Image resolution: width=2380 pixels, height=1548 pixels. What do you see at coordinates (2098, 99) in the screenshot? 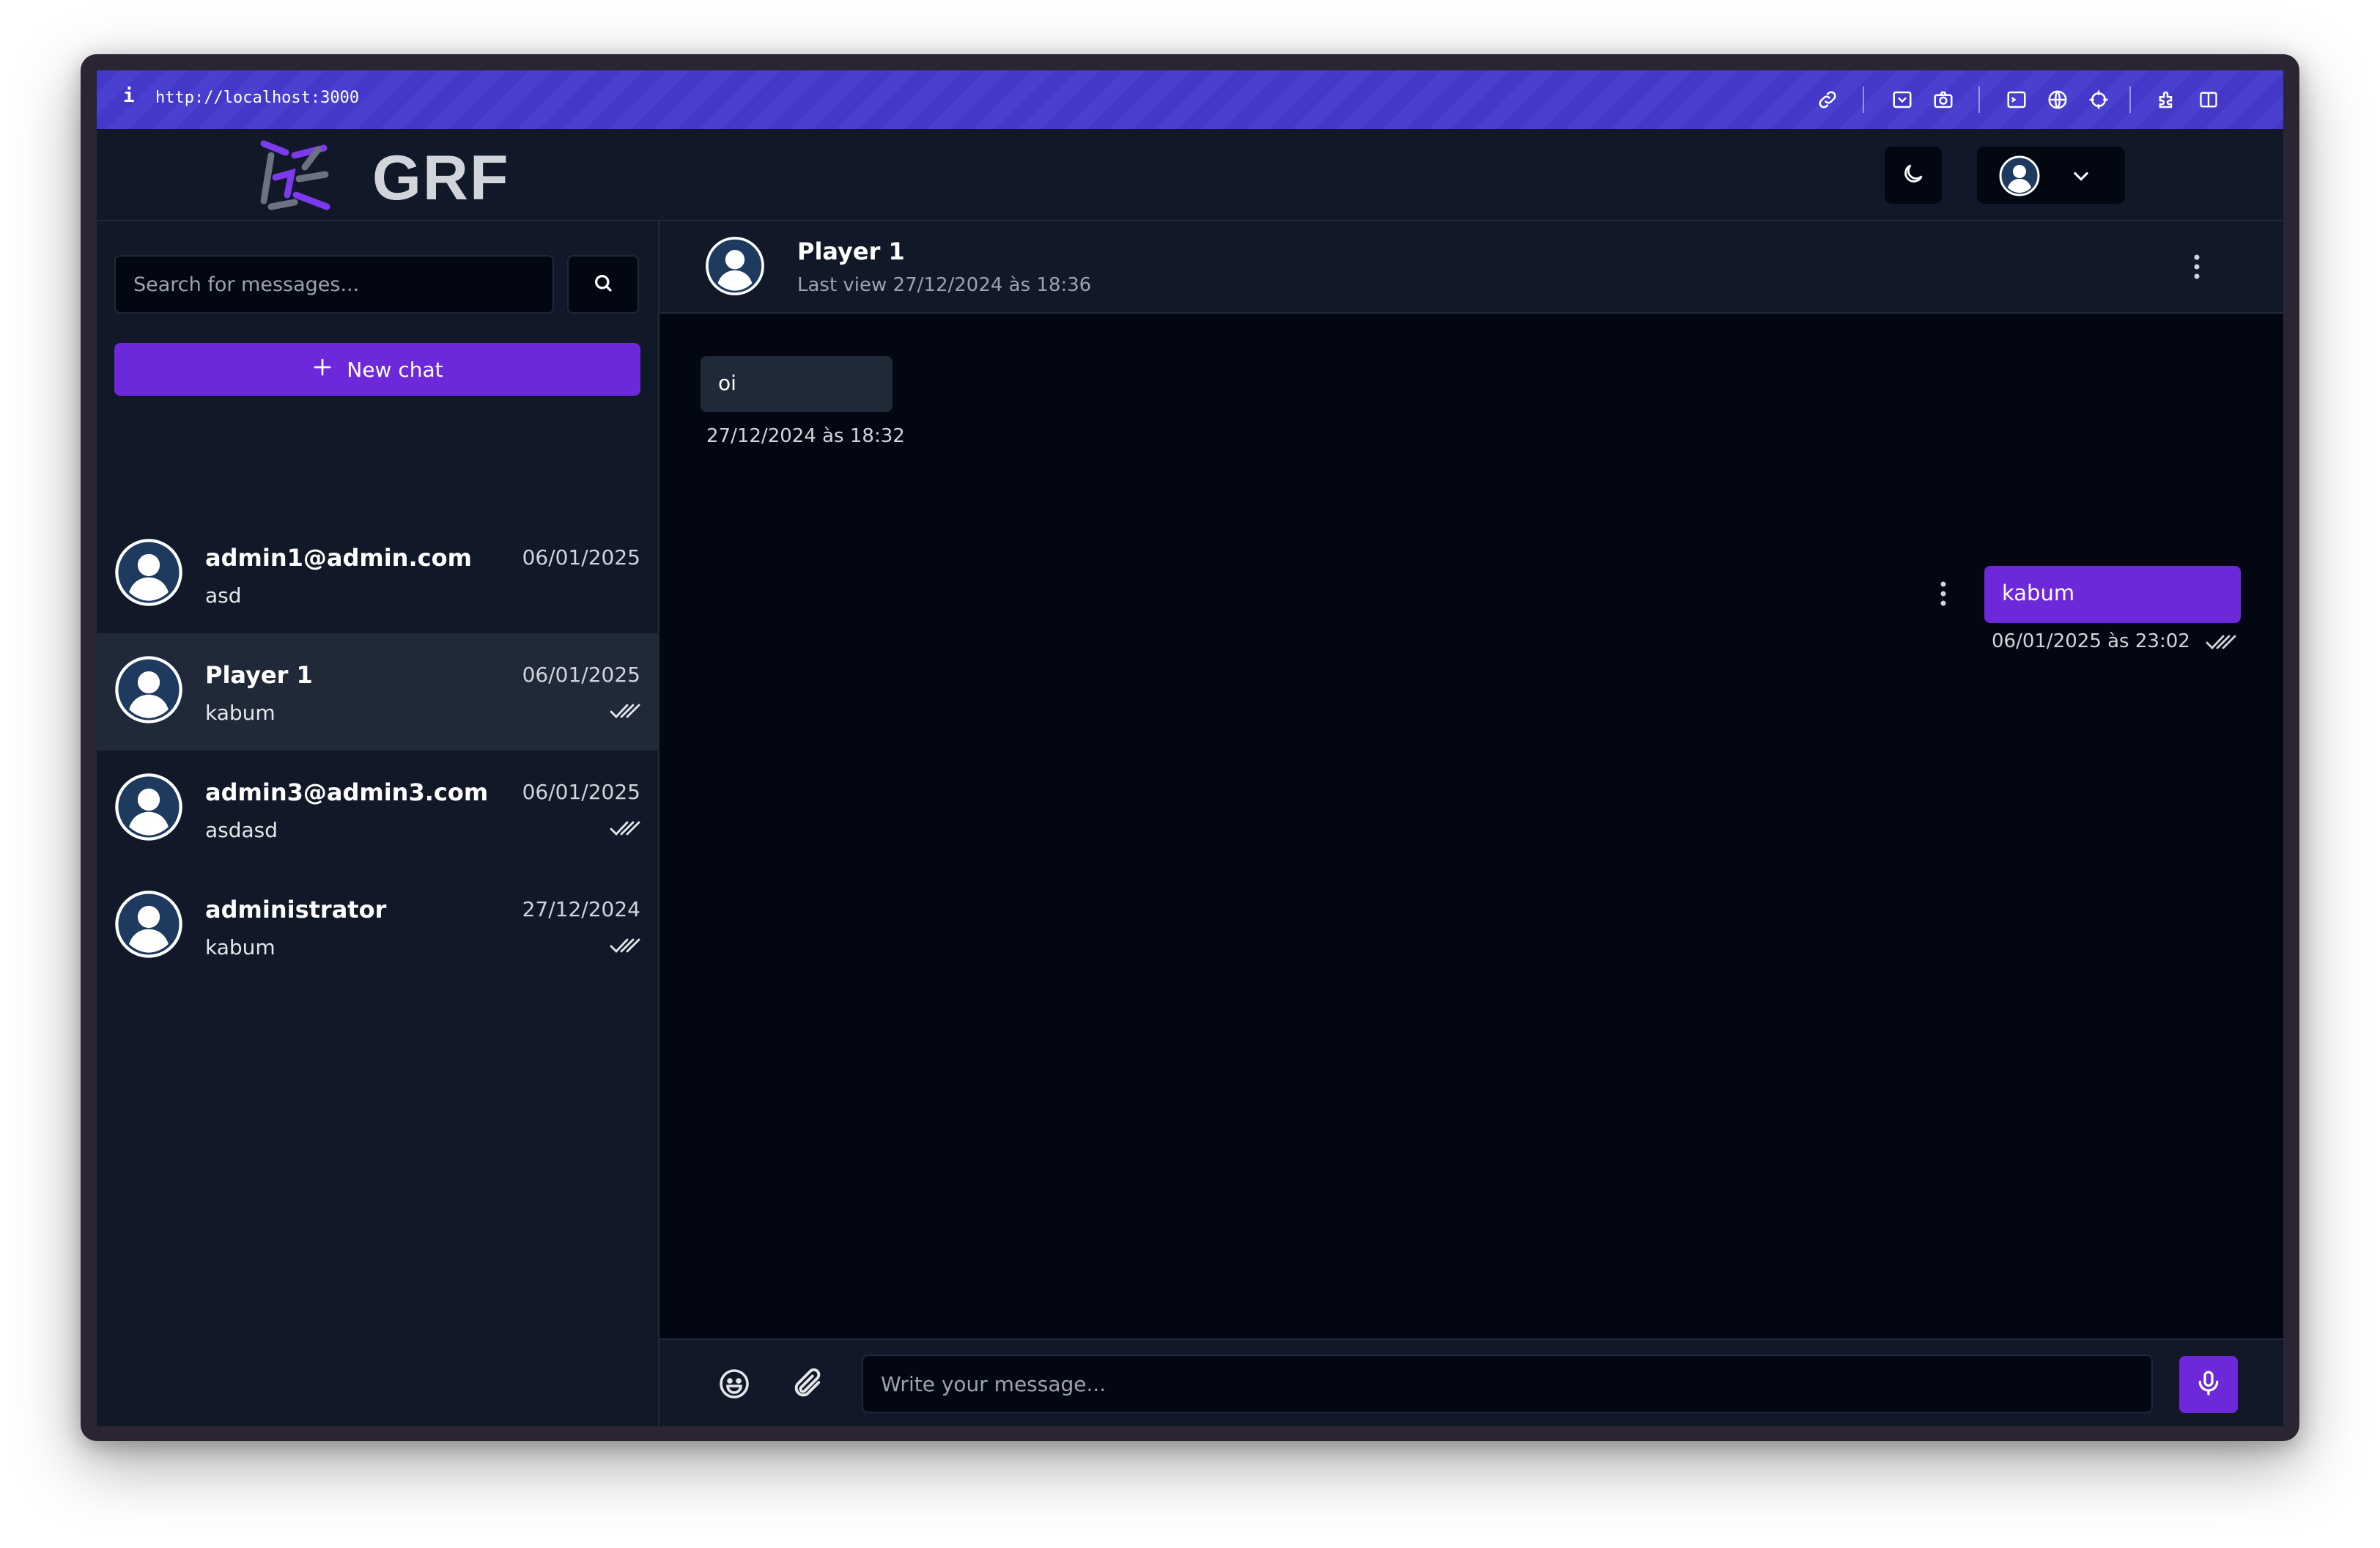
I see `crosshair-icon` at bounding box center [2098, 99].